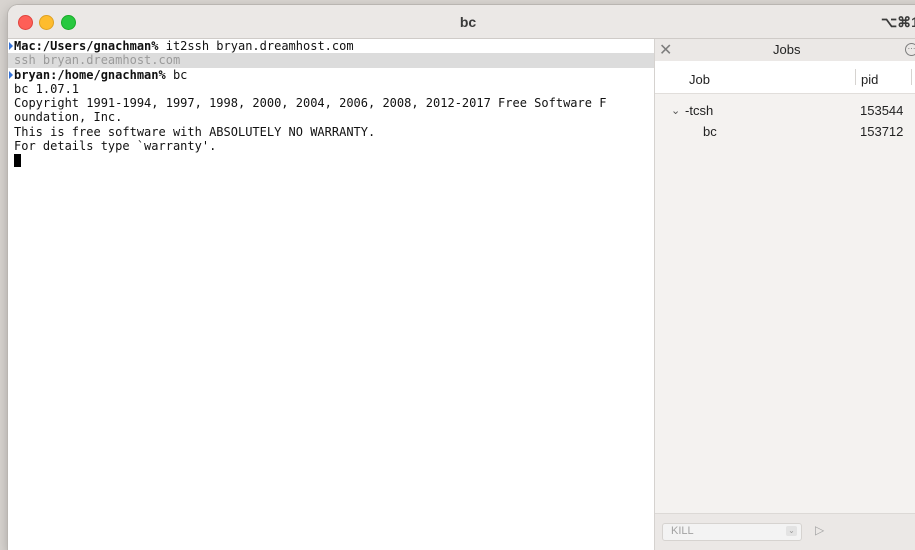 The height and width of the screenshot is (550, 915). I want to click on column-header-job: Job, so click(699, 79).